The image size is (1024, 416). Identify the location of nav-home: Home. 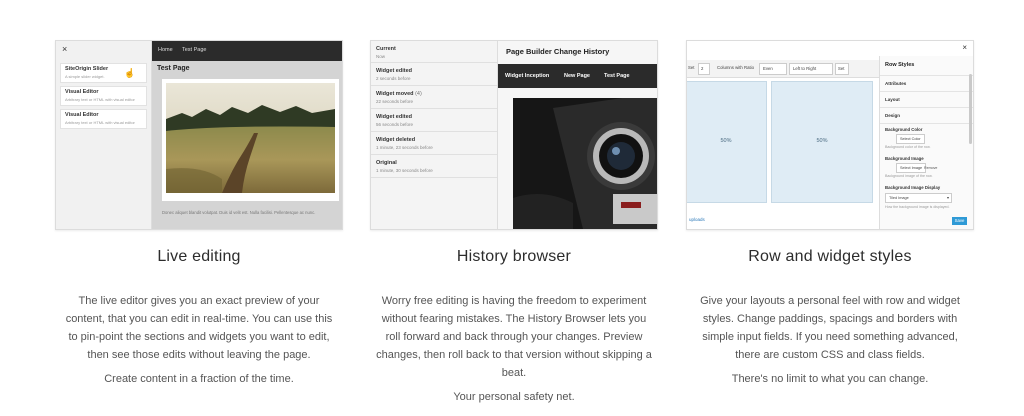
(165, 50).